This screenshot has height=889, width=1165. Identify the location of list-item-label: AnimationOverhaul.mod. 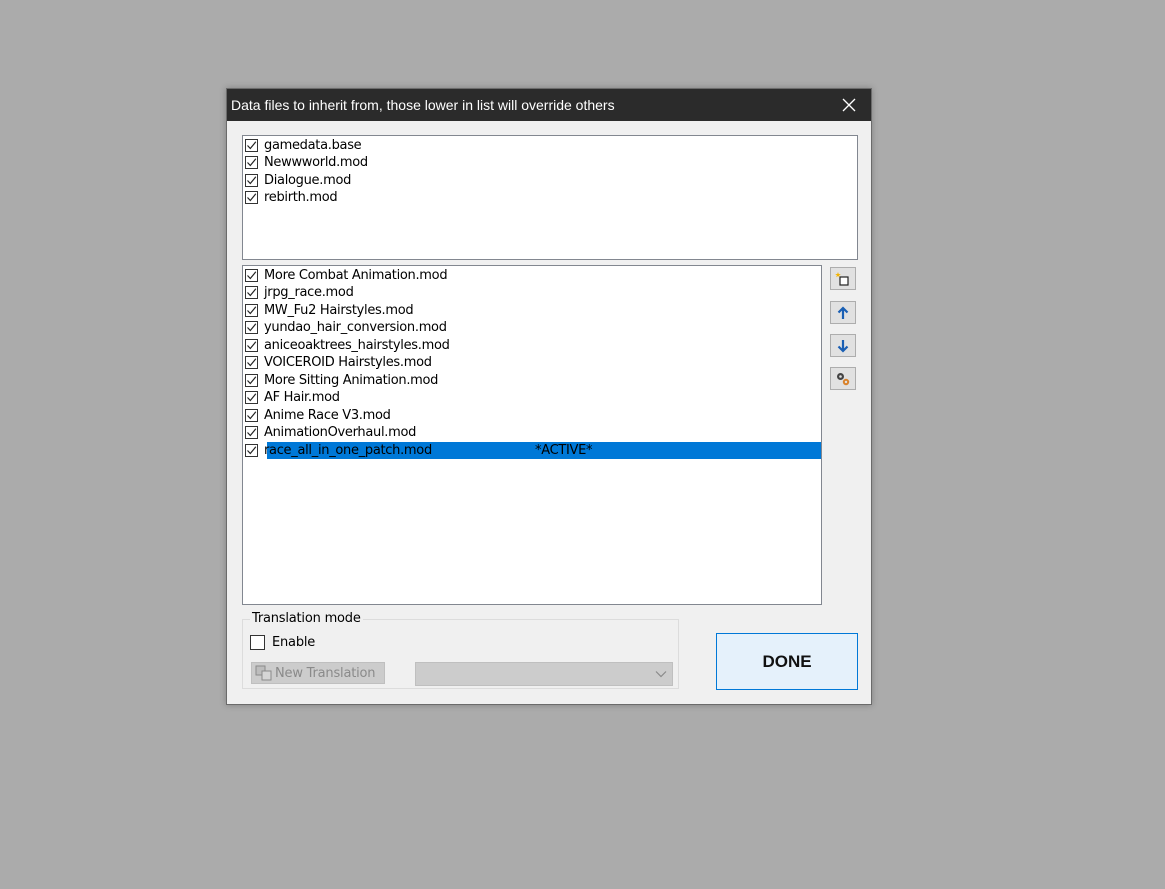
(340, 432).